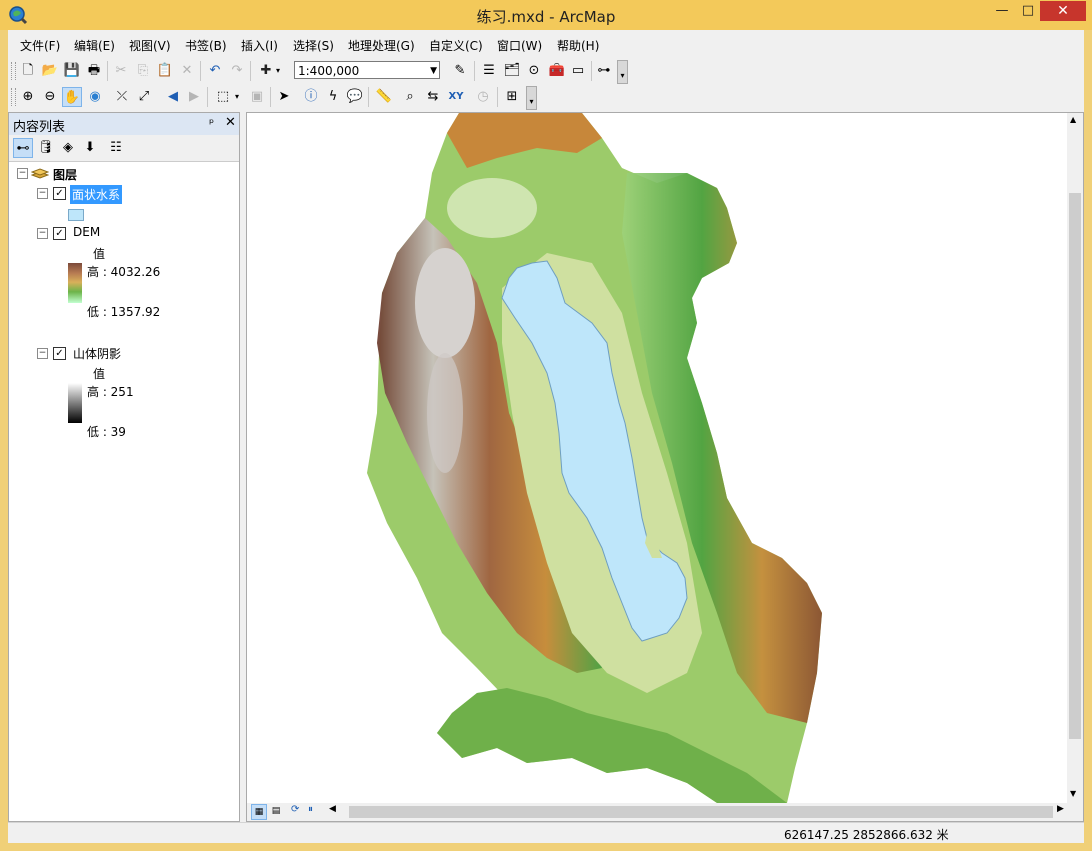  What do you see at coordinates (866, 835) in the screenshot?
I see `coordinate-readout: 626147.25 2852866.632 米` at bounding box center [866, 835].